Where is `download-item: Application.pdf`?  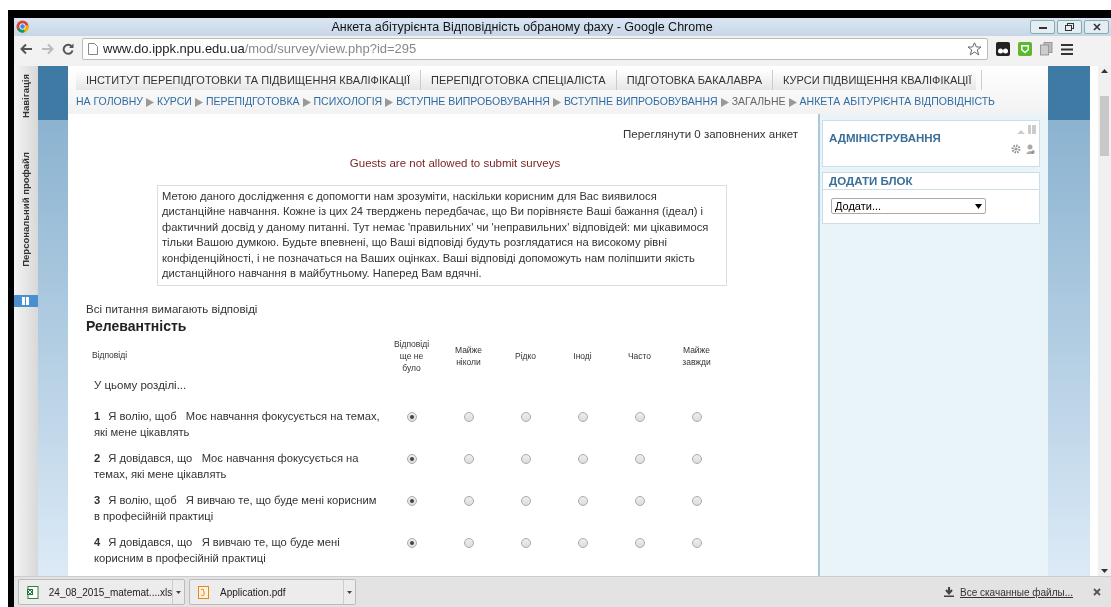 download-item: Application.pdf is located at coordinates (272, 592).